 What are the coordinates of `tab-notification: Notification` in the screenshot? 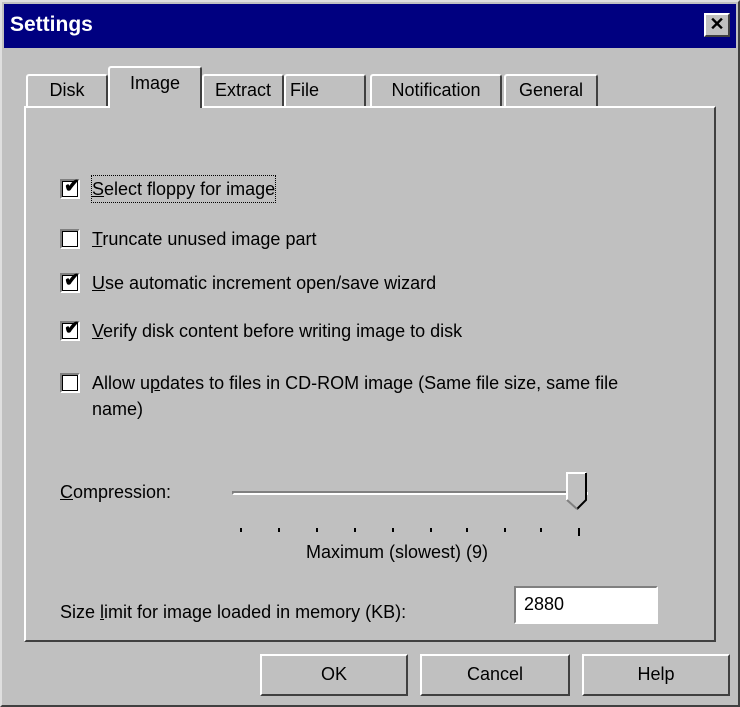 It's located at (436, 90).